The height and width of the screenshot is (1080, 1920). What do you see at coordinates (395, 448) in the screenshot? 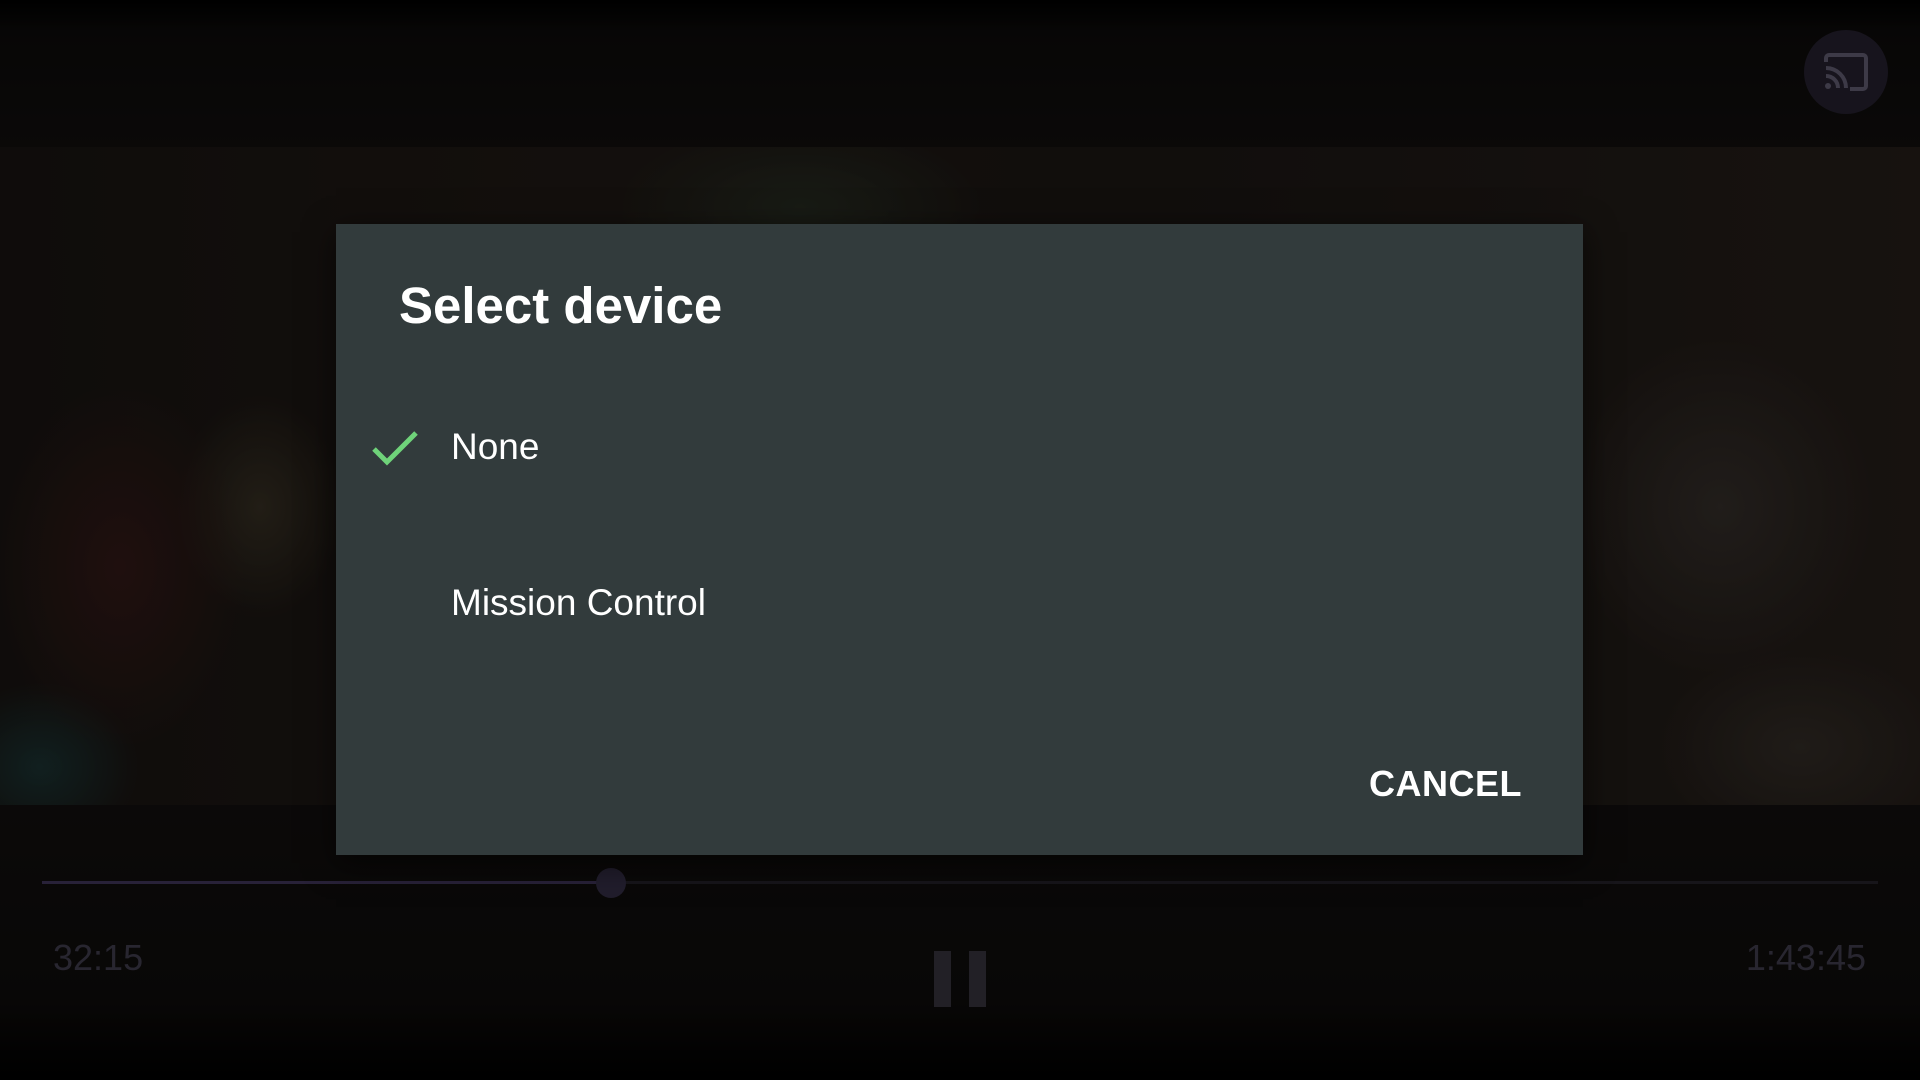
I see `check-icon` at bounding box center [395, 448].